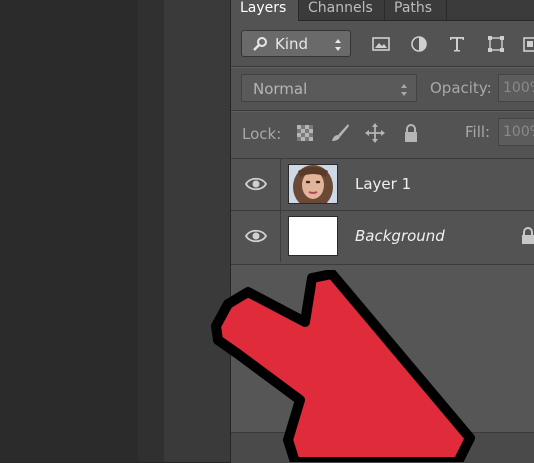 The image size is (534, 463). Describe the element at coordinates (411, 133) in the screenshot. I see `lock-all-icon` at that location.